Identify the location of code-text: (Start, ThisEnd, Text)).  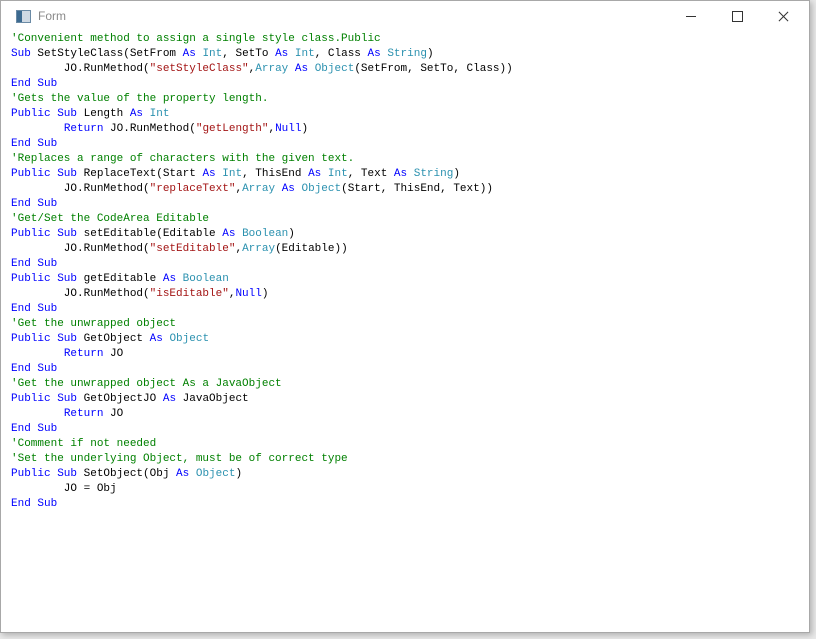
(417, 189).